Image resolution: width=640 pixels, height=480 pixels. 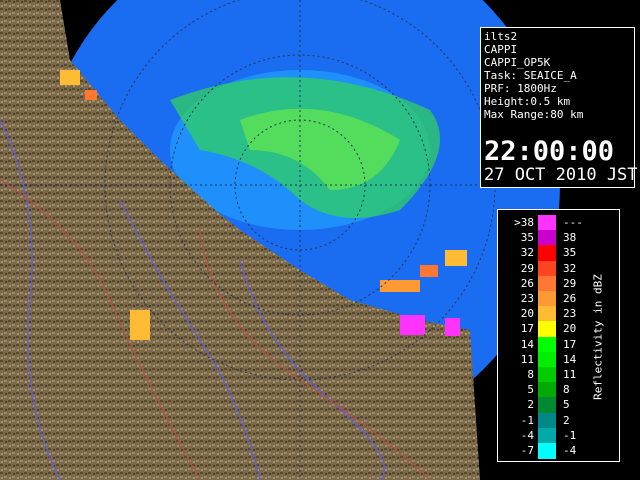 I want to click on legend-row: 26 29, so click(x=558, y=283).